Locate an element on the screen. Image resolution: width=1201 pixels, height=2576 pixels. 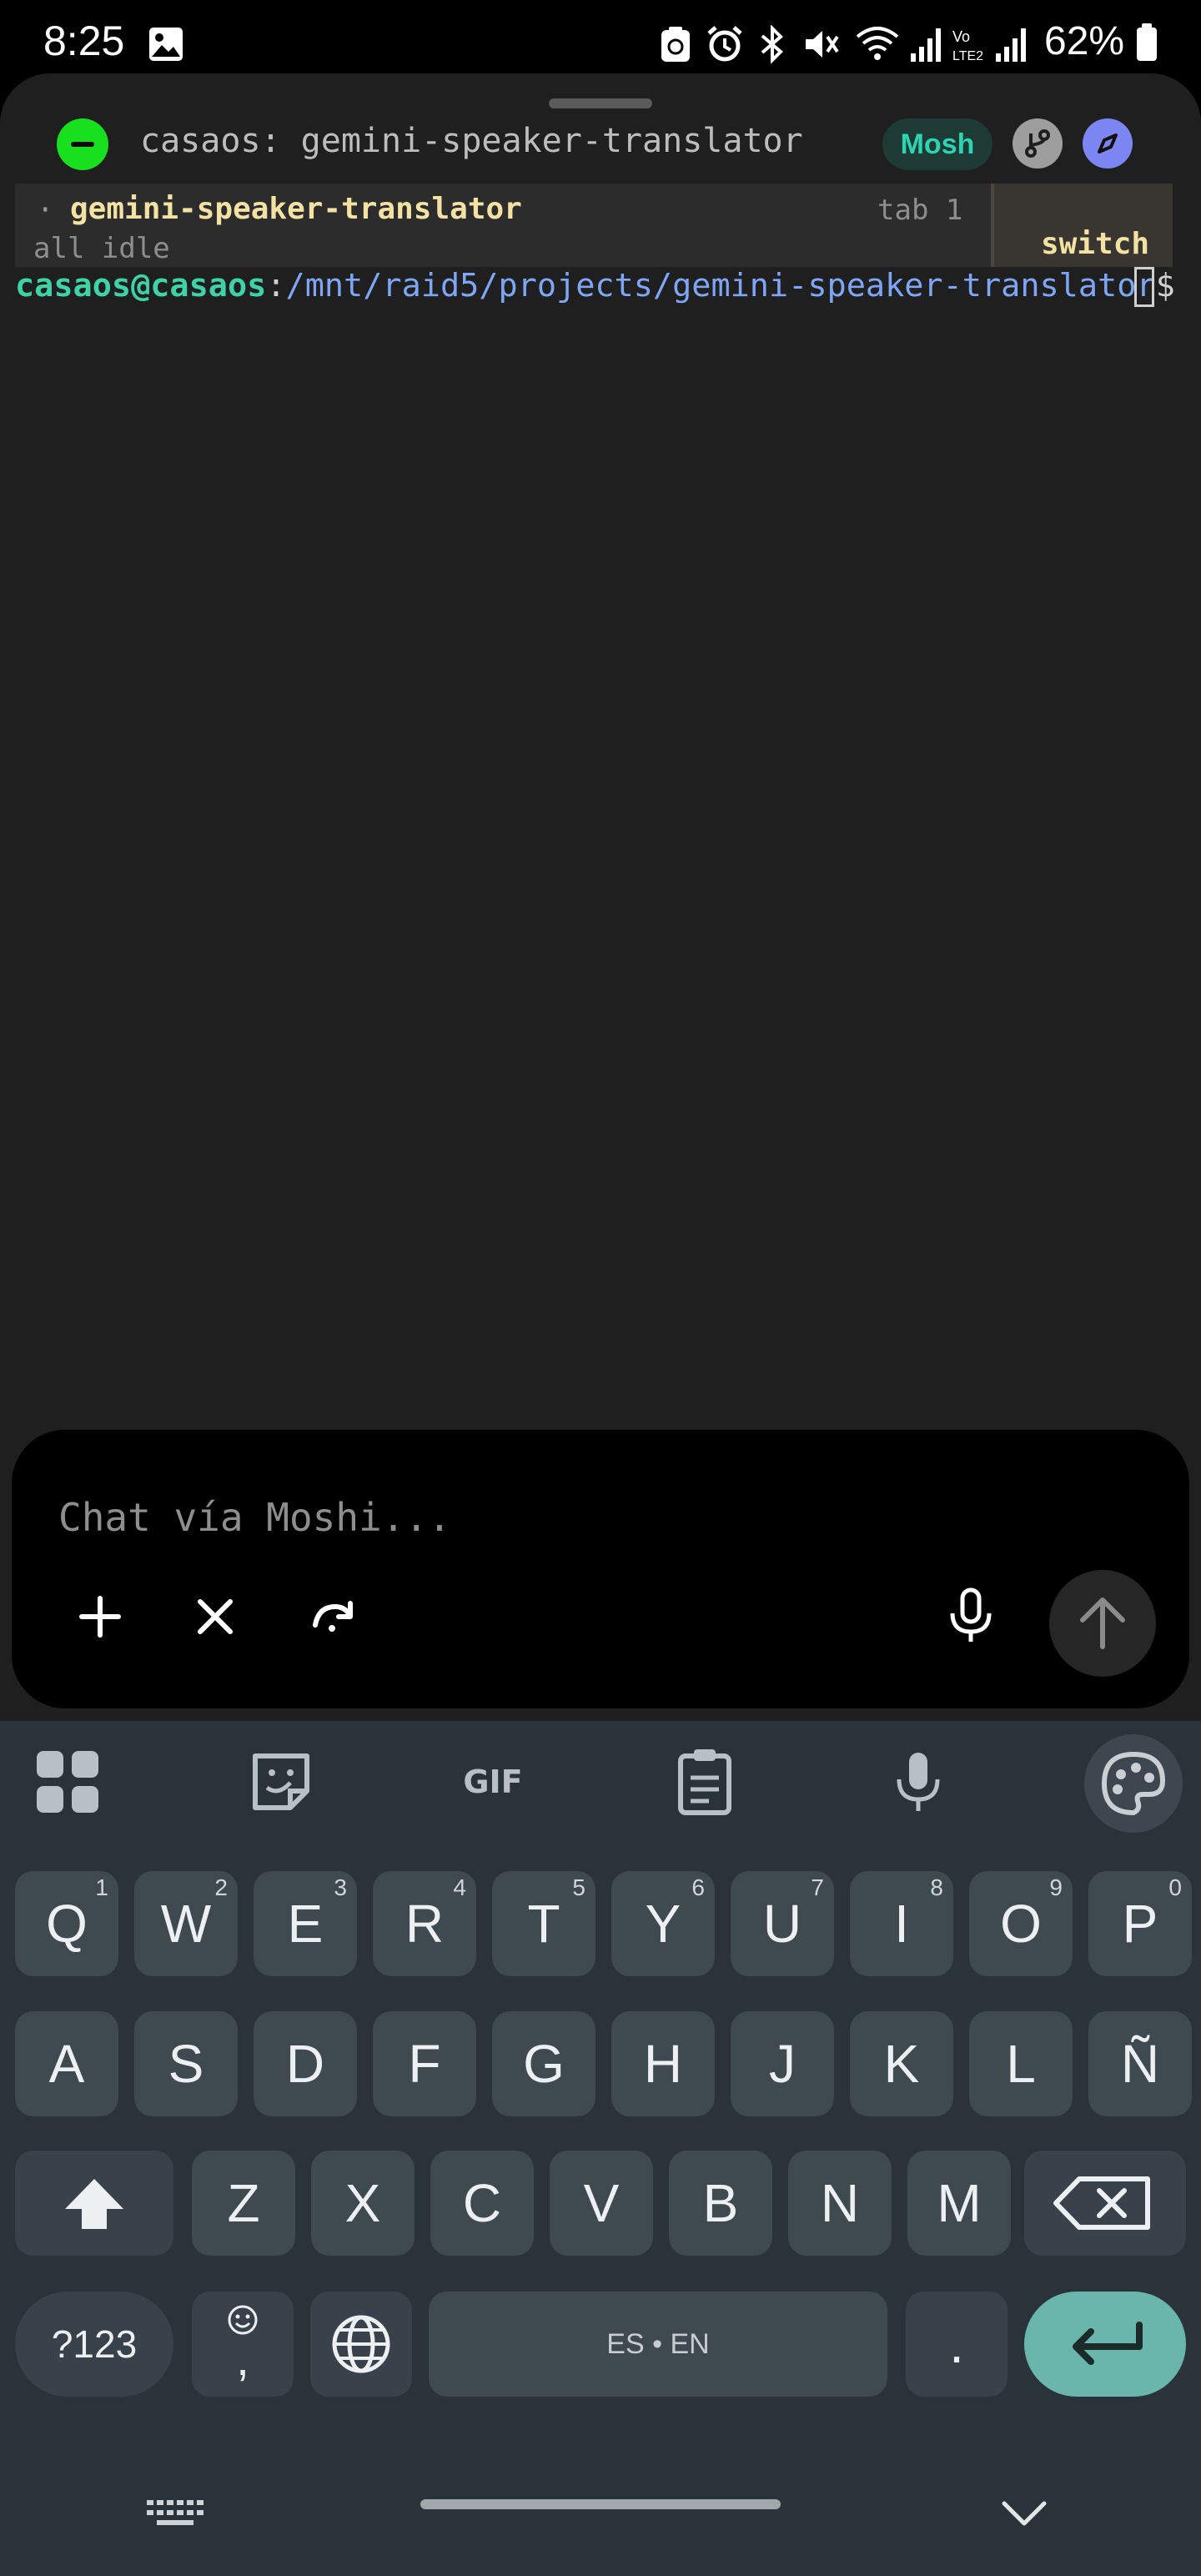
key-ñ: Ñ is located at coordinates (1140, 2063).